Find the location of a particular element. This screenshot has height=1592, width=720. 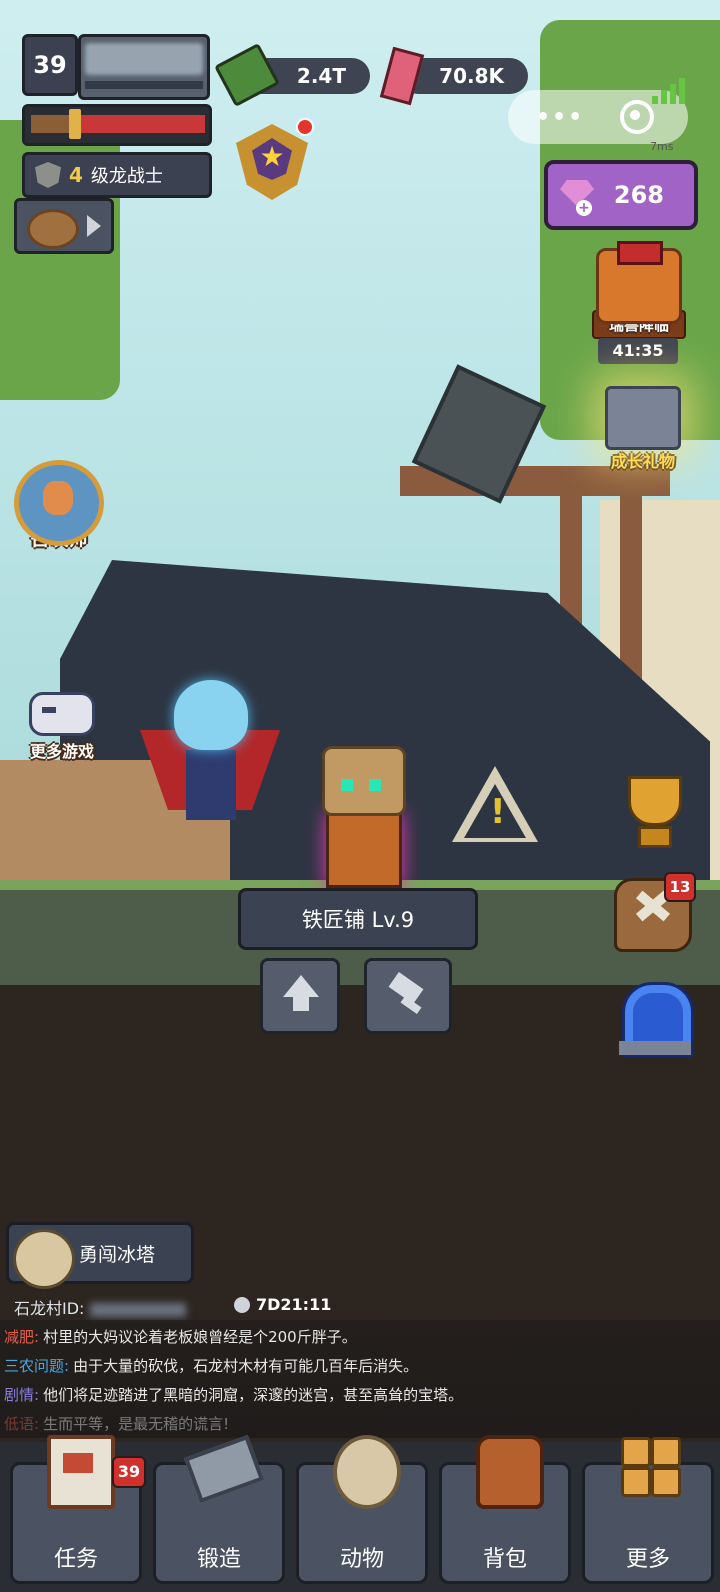

more-dots-icon: ••• is located at coordinates (560, 117).